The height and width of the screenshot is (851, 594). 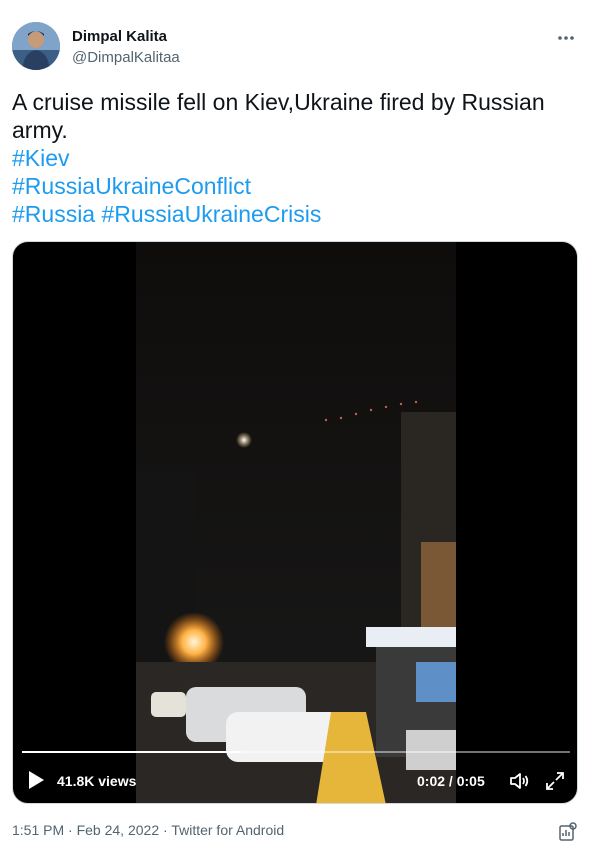 What do you see at coordinates (36, 46) in the screenshot?
I see `avatar` at bounding box center [36, 46].